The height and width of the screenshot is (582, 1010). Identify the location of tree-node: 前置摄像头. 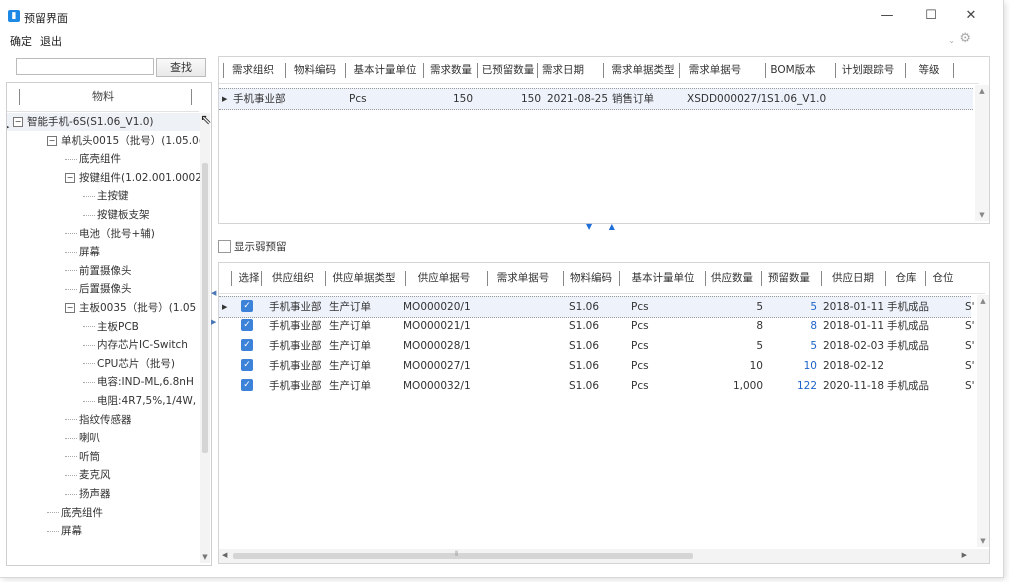
(104, 271).